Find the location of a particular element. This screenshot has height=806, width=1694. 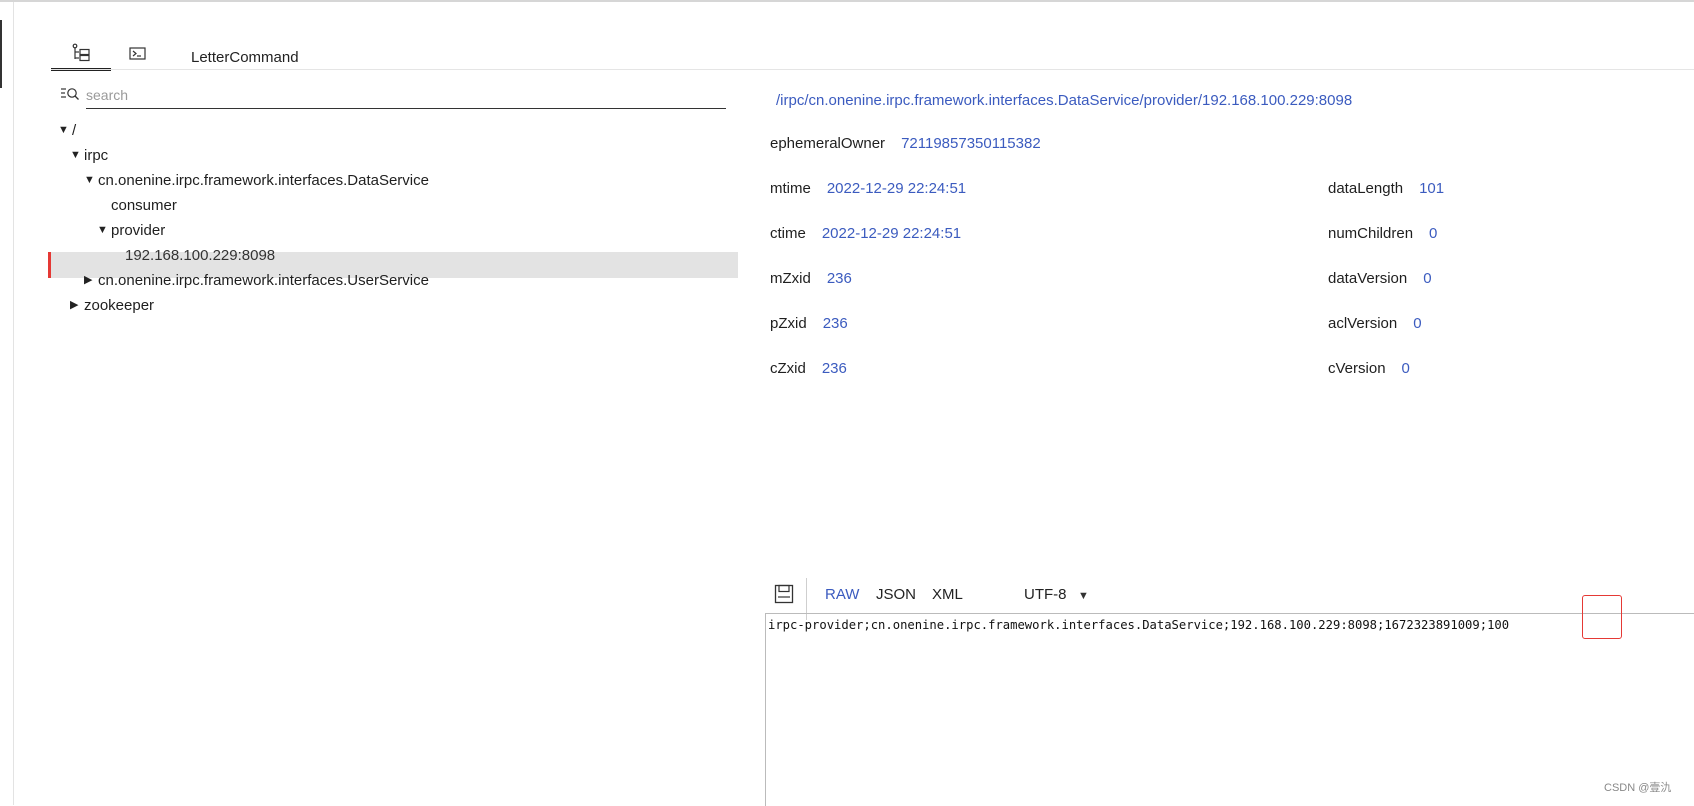

prop-czxid: cZxid 236 is located at coordinates (808, 368).